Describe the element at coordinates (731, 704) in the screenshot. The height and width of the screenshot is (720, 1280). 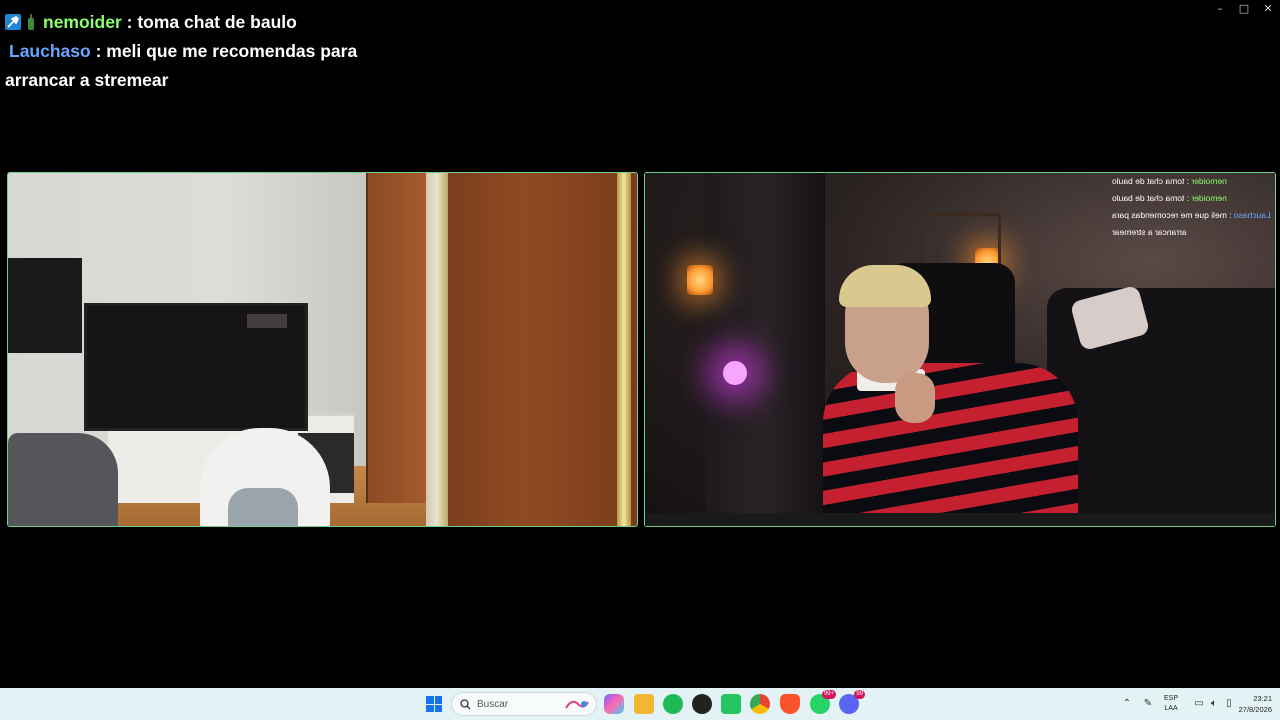
I see `green-app-icon` at that location.